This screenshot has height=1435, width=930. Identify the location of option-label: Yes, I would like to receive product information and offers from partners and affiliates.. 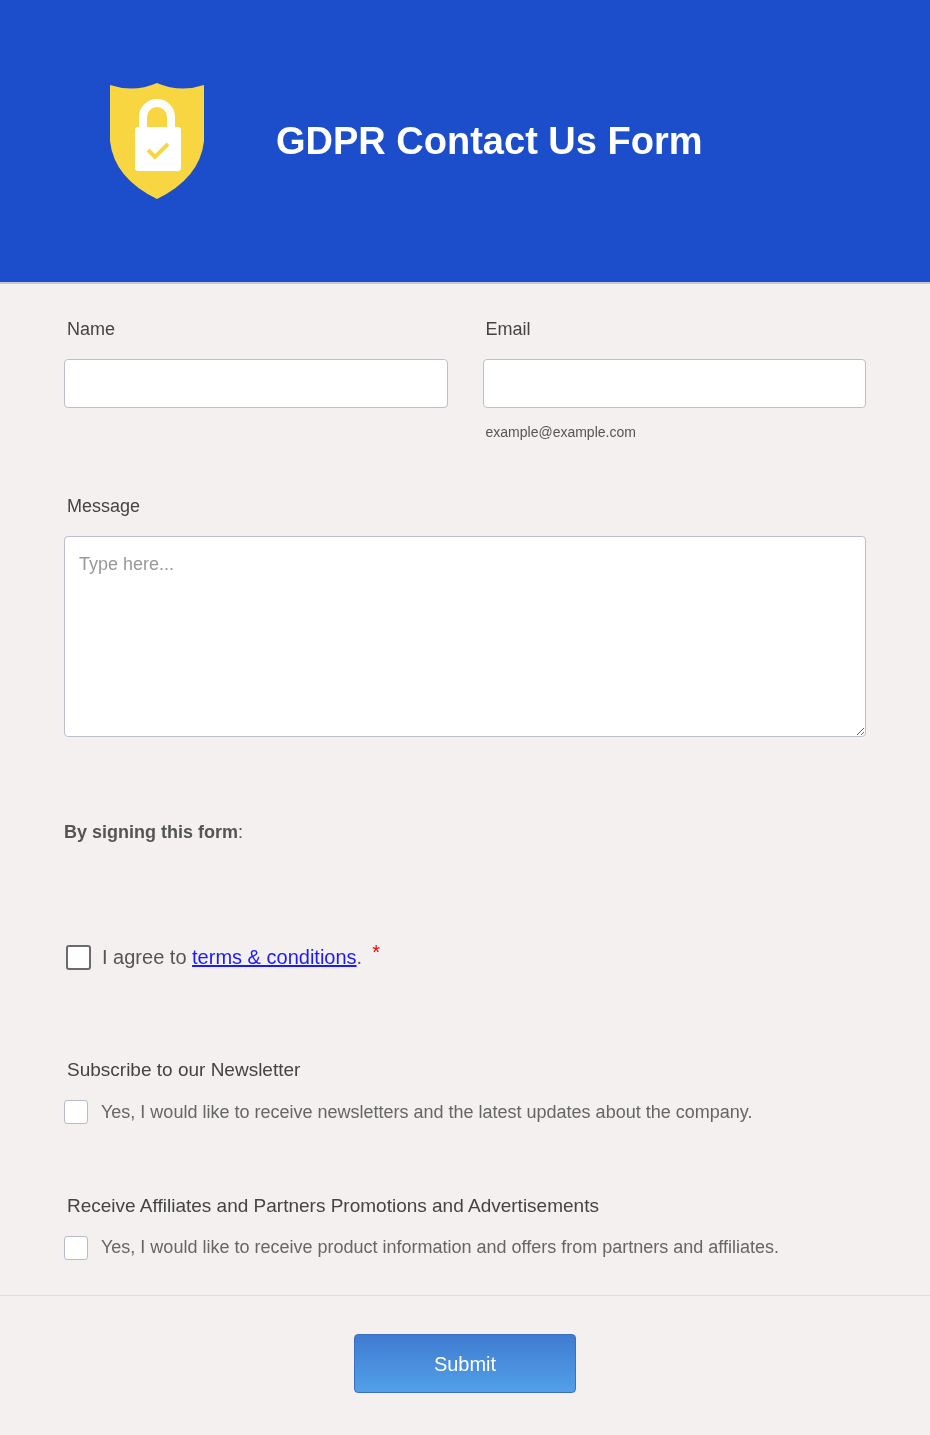
(440, 1247).